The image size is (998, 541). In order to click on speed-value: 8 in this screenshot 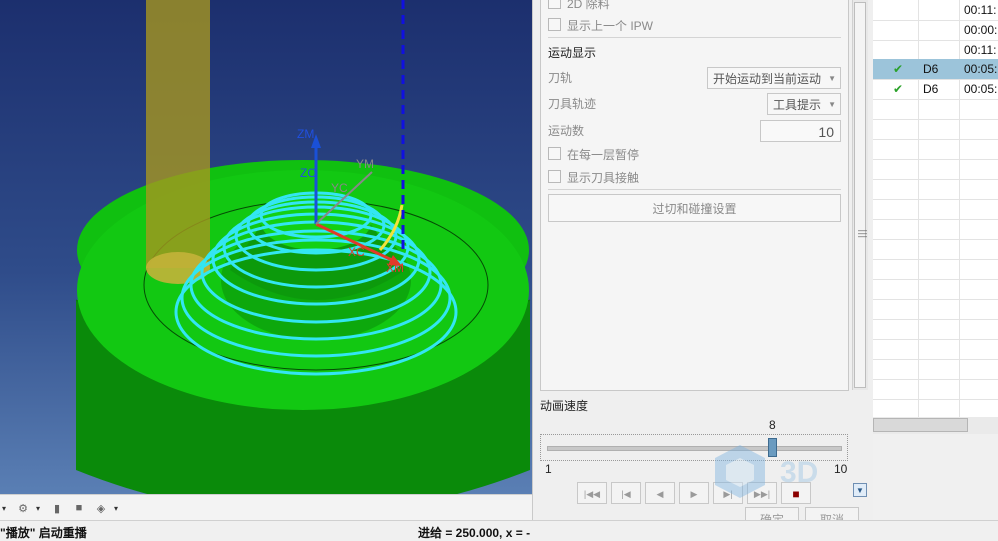, I will do `click(772, 425)`.